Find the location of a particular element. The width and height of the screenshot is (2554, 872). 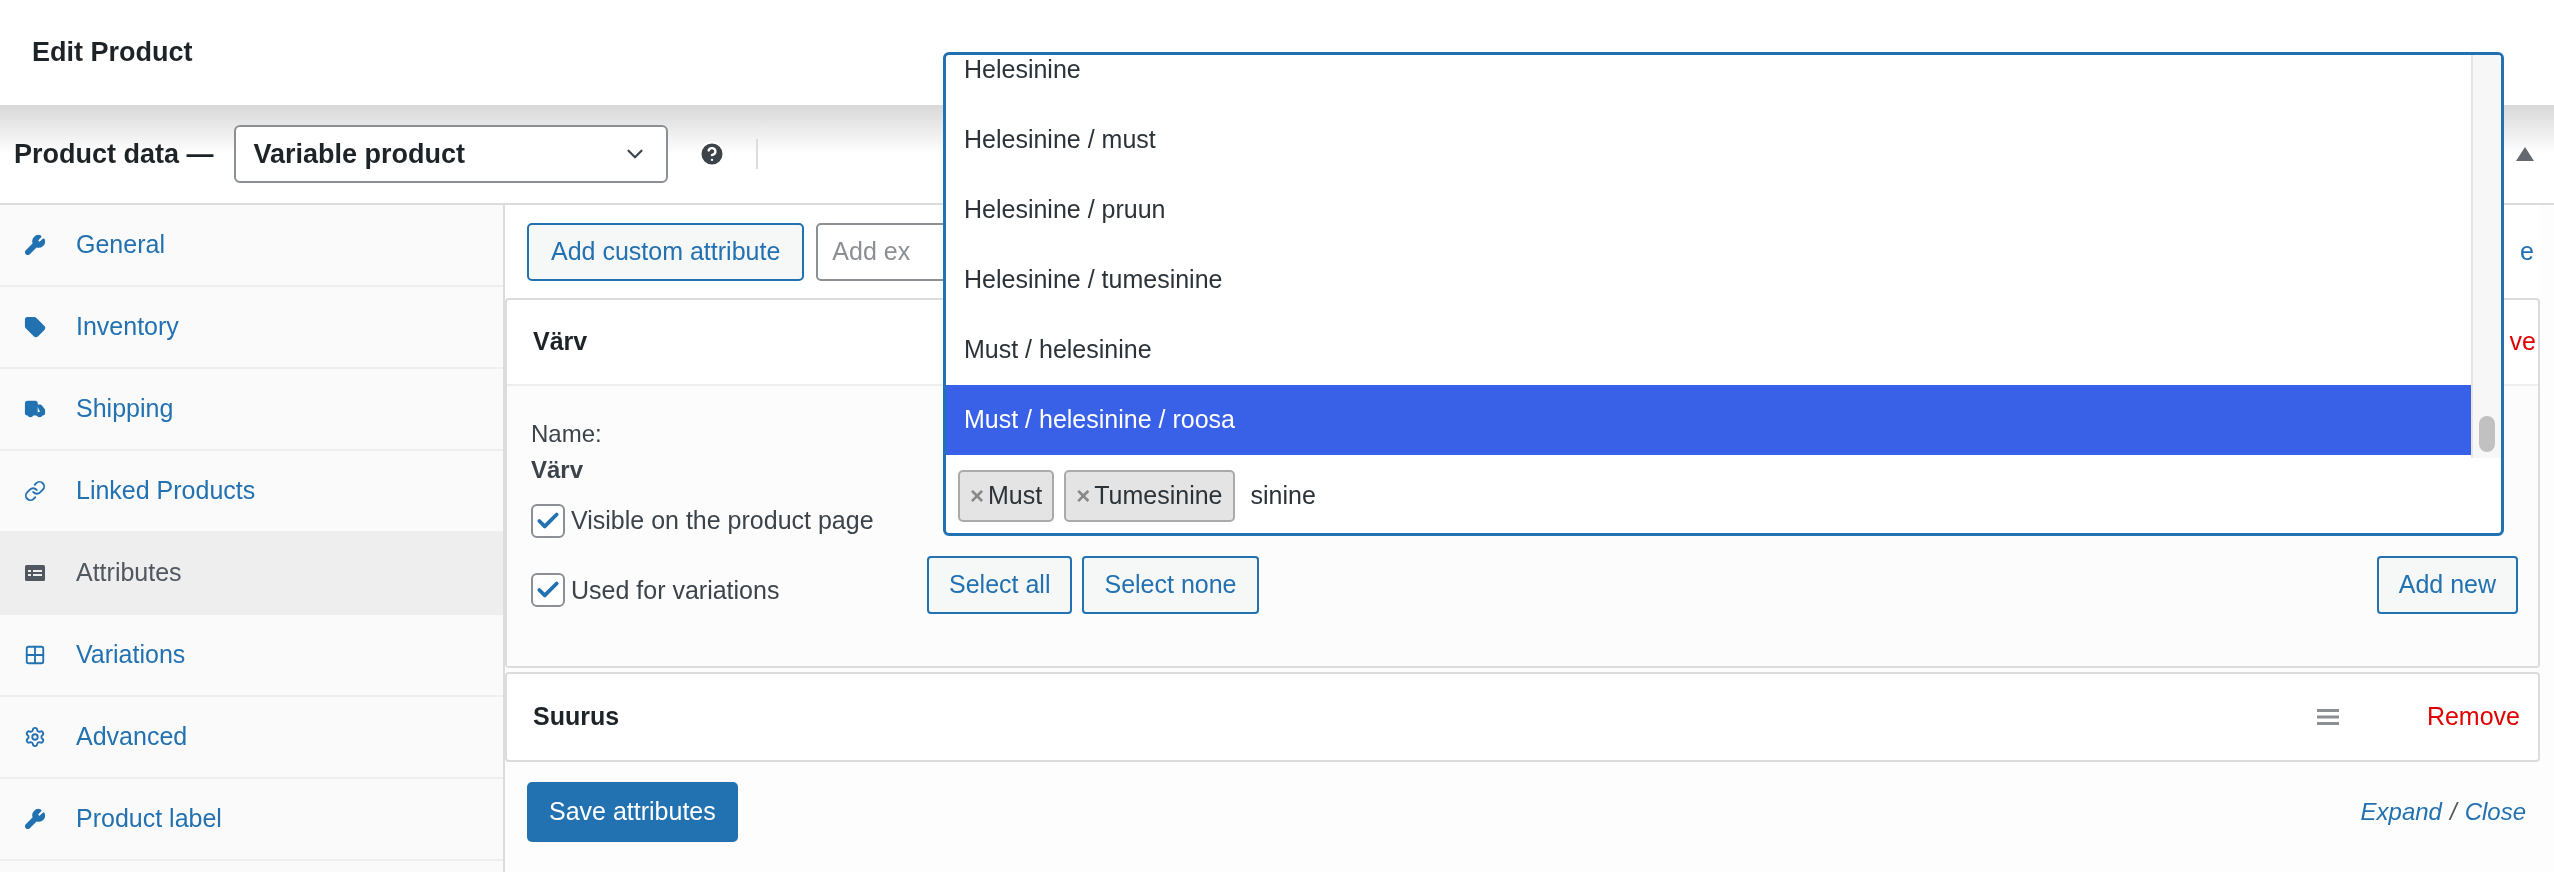

sidebar-tab: Shipping is located at coordinates (251, 410).